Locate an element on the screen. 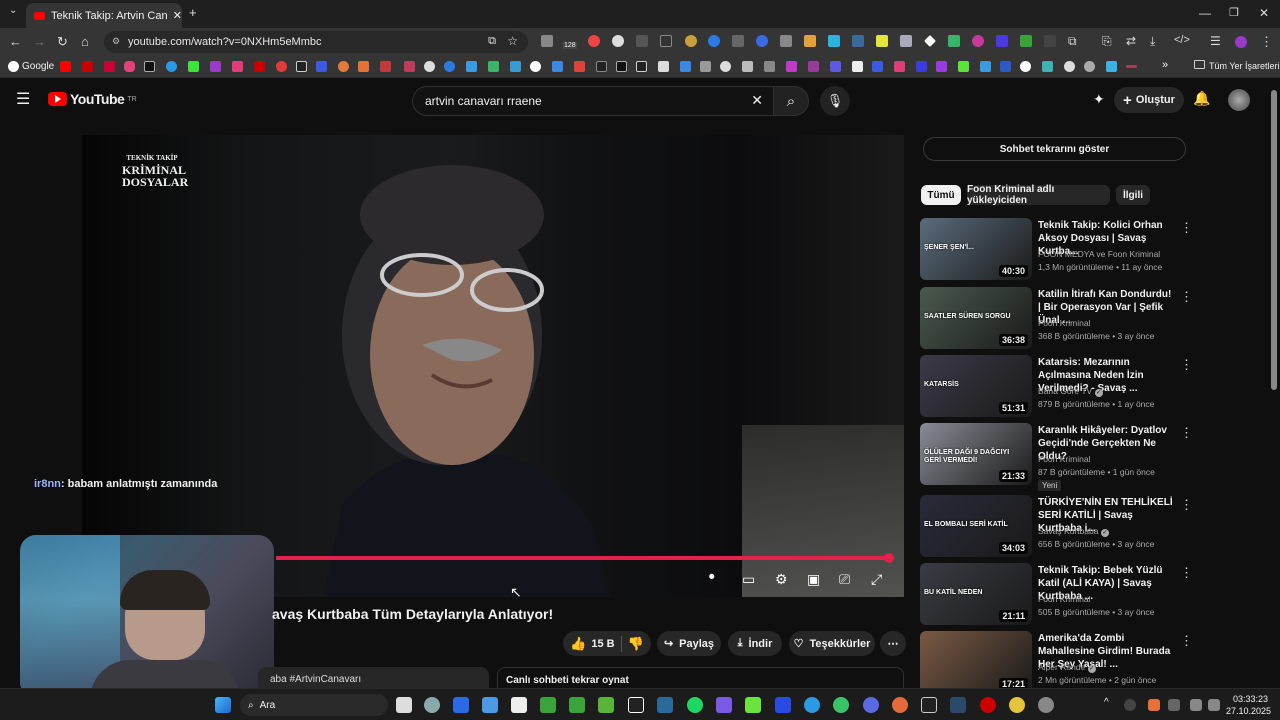  profile-avatar-icon is located at coordinates (1241, 42).